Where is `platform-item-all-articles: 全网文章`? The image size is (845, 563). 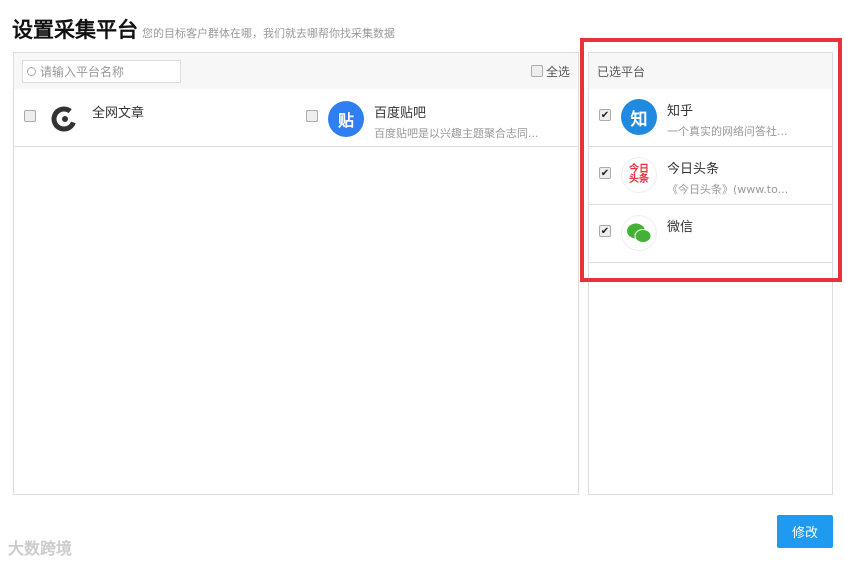 platform-item-all-articles: 全网文章 is located at coordinates (155, 119).